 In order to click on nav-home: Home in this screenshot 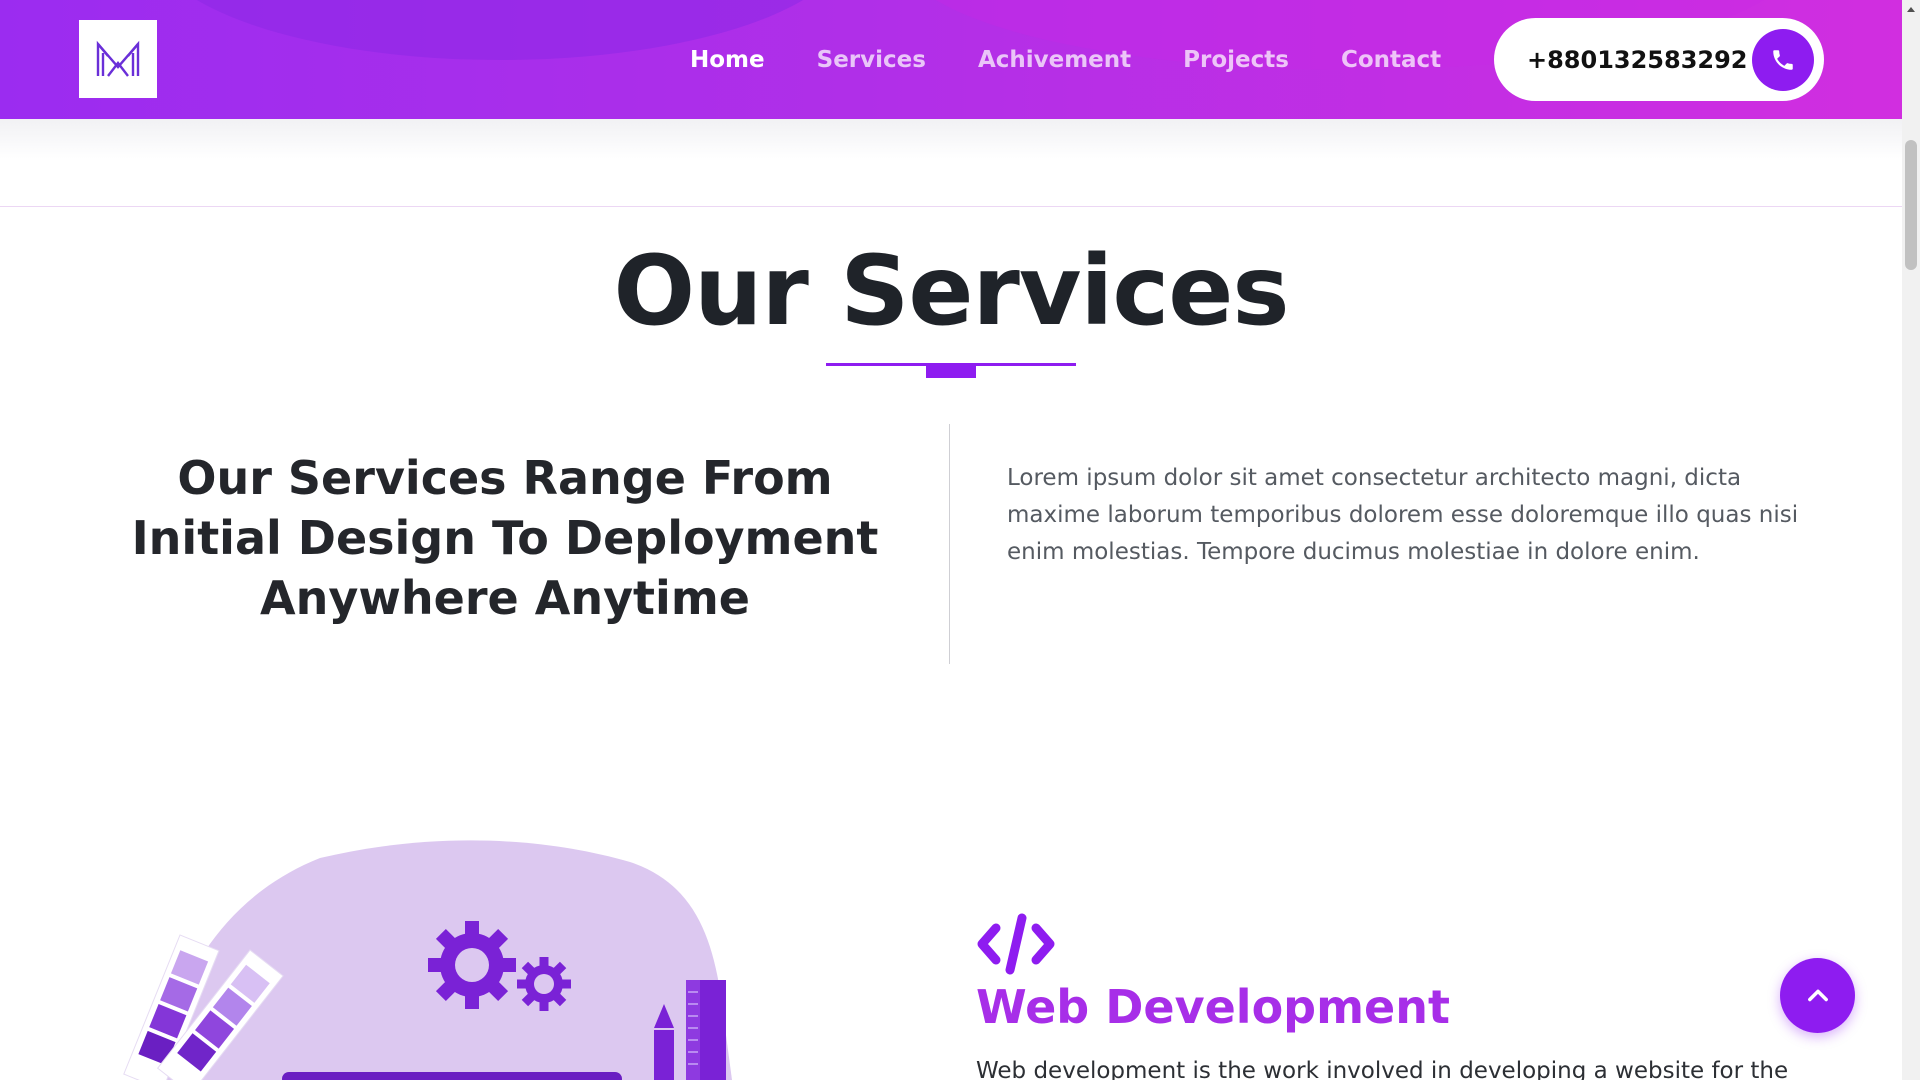, I will do `click(727, 60)`.